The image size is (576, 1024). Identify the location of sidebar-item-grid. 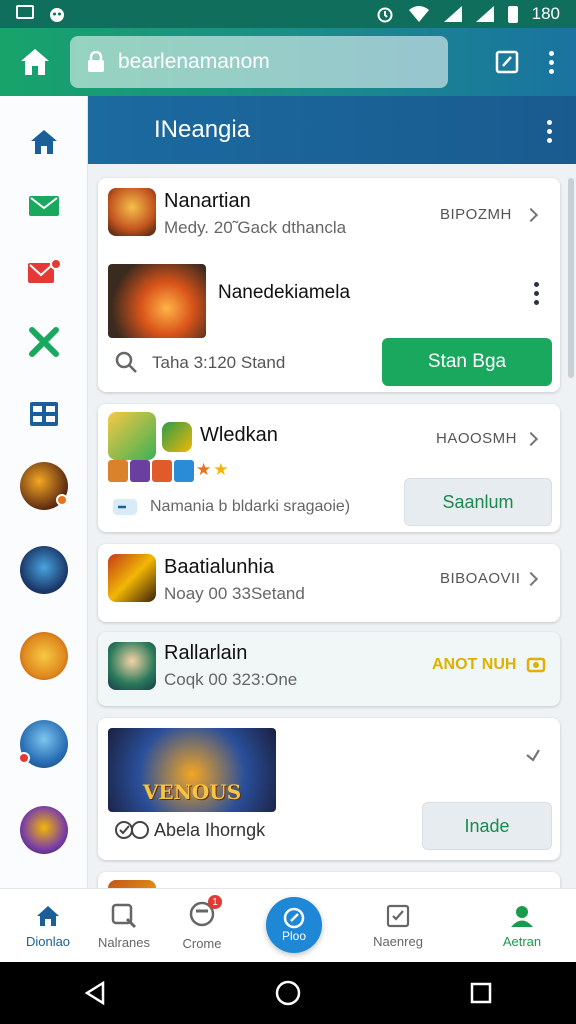
(44, 414).